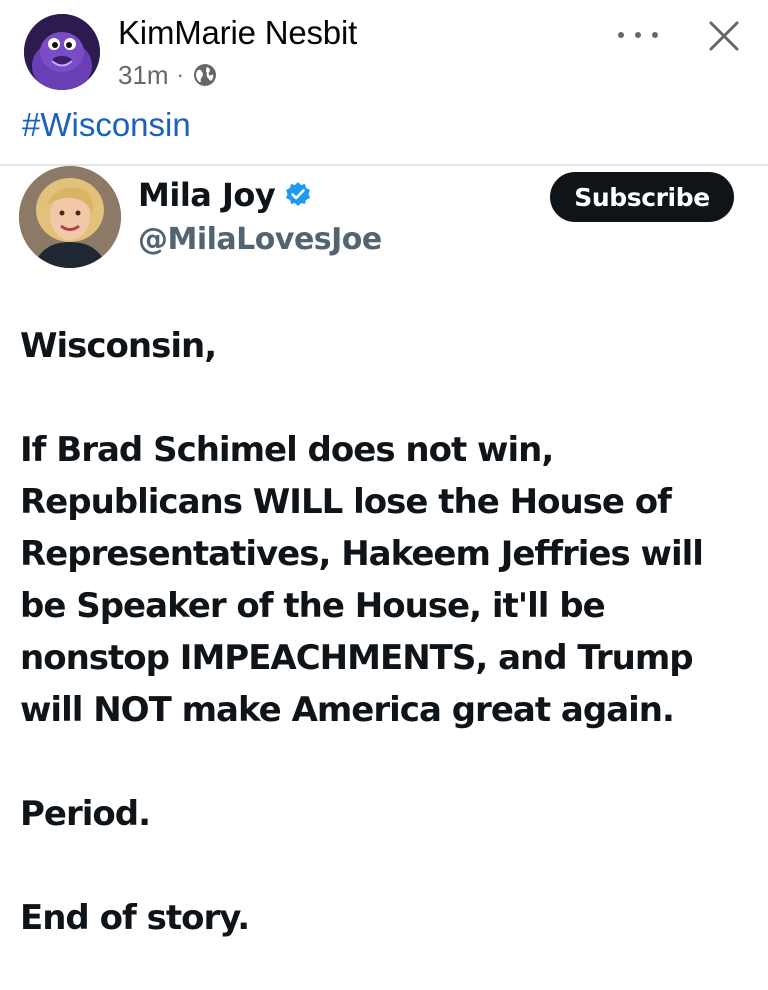 The height and width of the screenshot is (990, 768). I want to click on post-header: KimMarie Nesbit 31m ·, so click(384, 50).